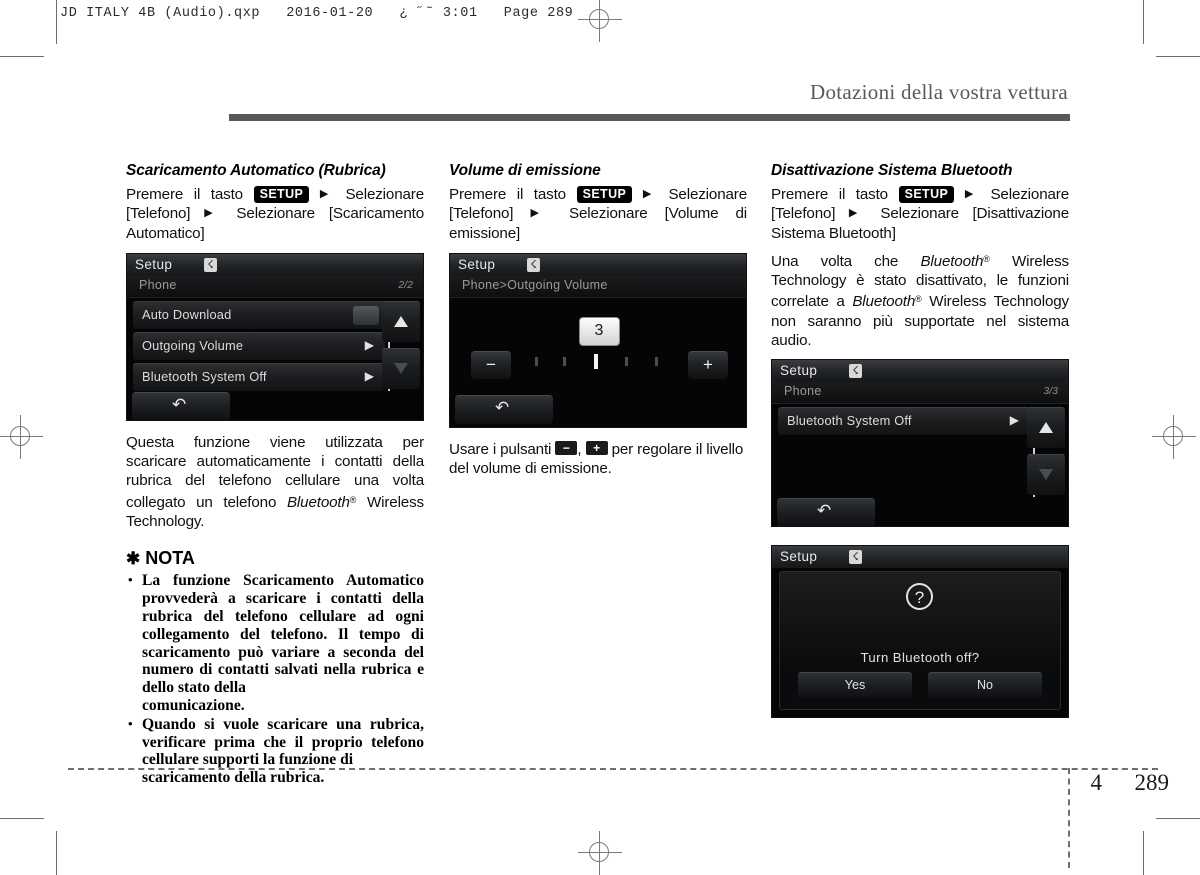 This screenshot has width=1200, height=875. Describe the element at coordinates (596, 361) in the screenshot. I see `volume-tick-active` at that location.